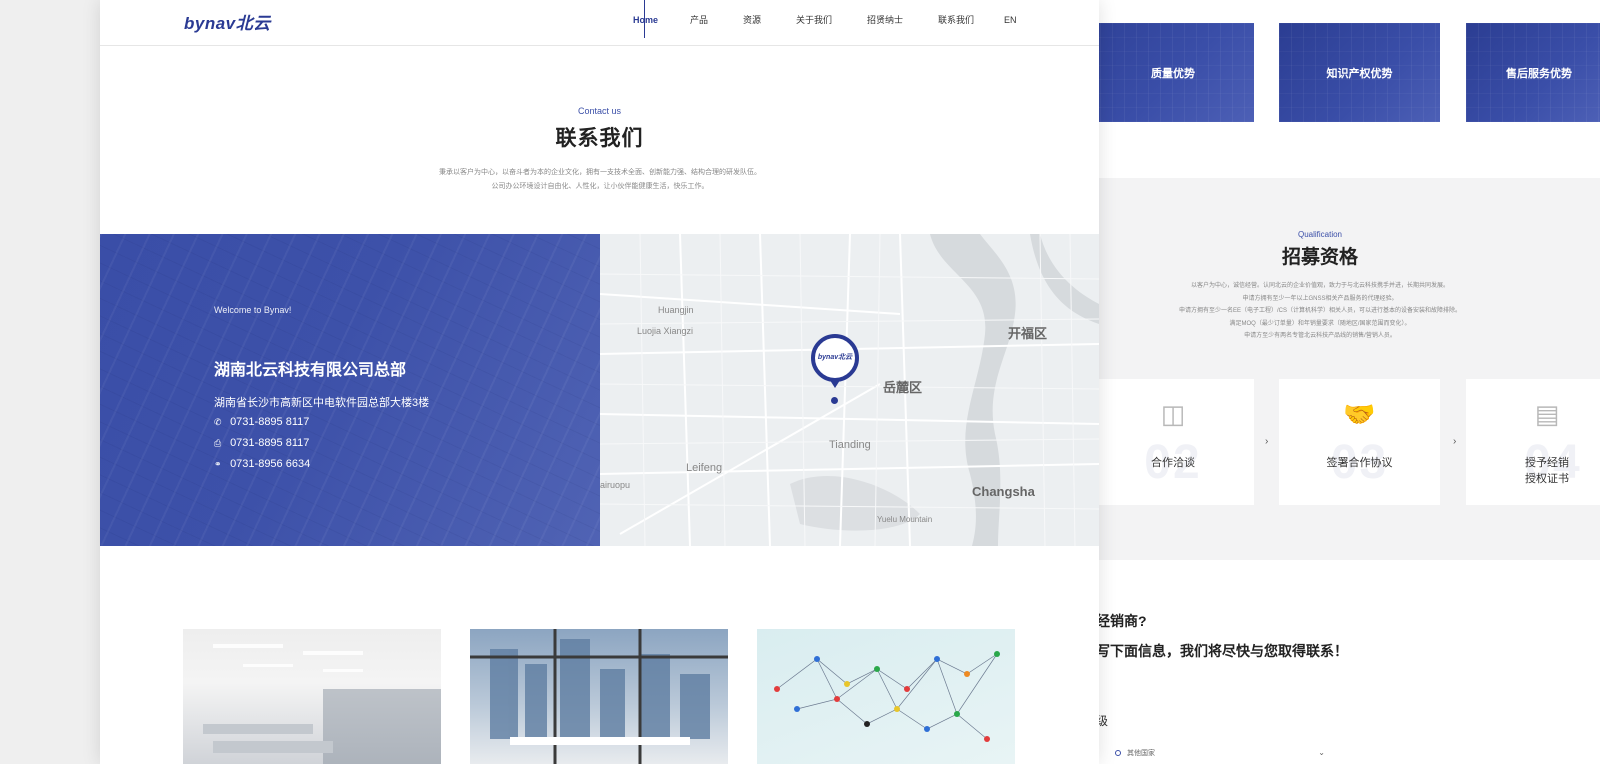 The height and width of the screenshot is (764, 1600). I want to click on advantage-card-ip: 知识产权优势, so click(1359, 72).